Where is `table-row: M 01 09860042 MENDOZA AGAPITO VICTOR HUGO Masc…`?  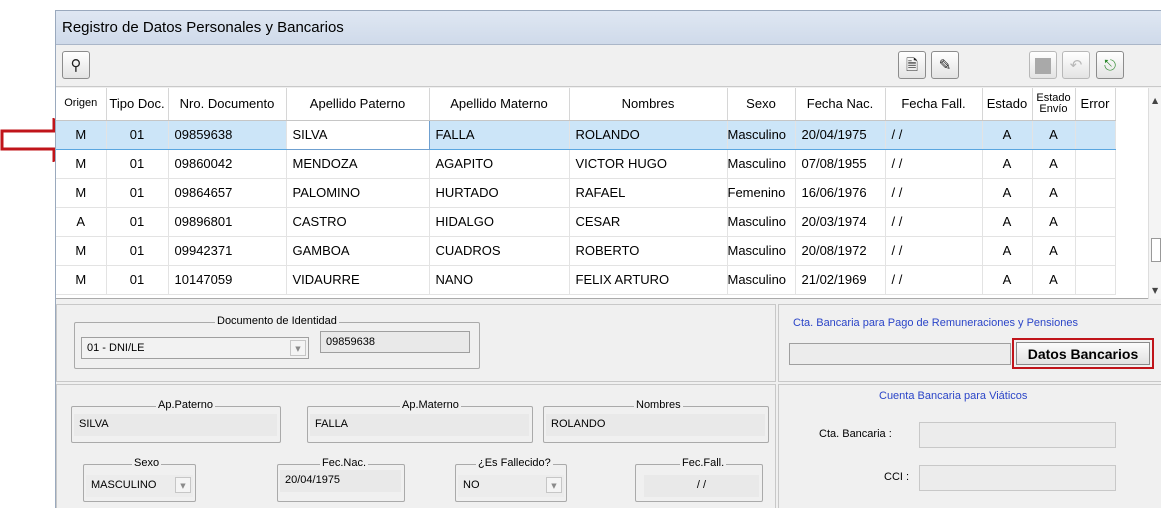
table-row: M 01 09860042 MENDOZA AGAPITO VICTOR HUGO Masc… is located at coordinates (586, 164).